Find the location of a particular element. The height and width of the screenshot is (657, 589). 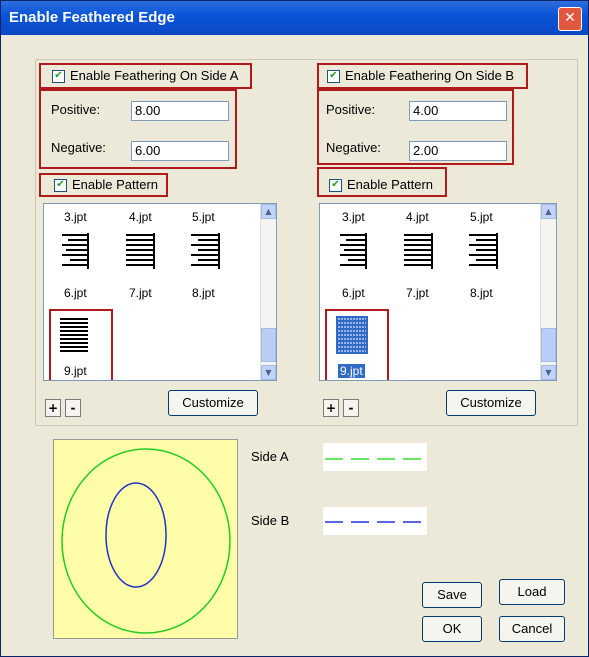

preview-panel is located at coordinates (145, 539).